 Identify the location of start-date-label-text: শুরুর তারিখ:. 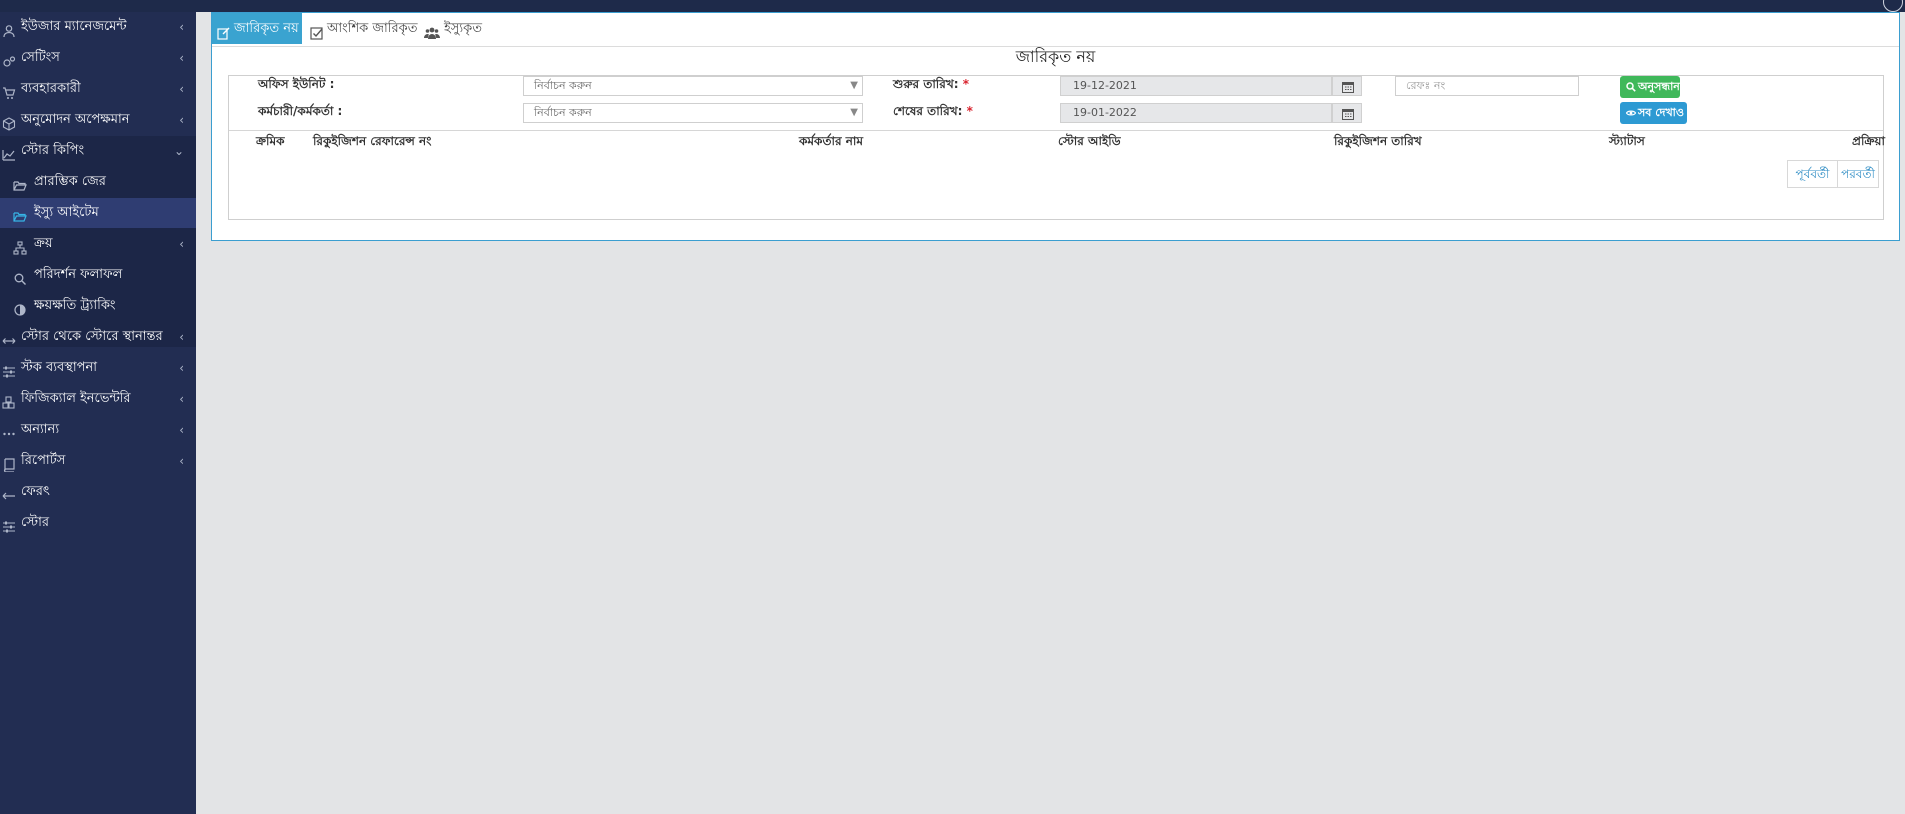
(926, 84).